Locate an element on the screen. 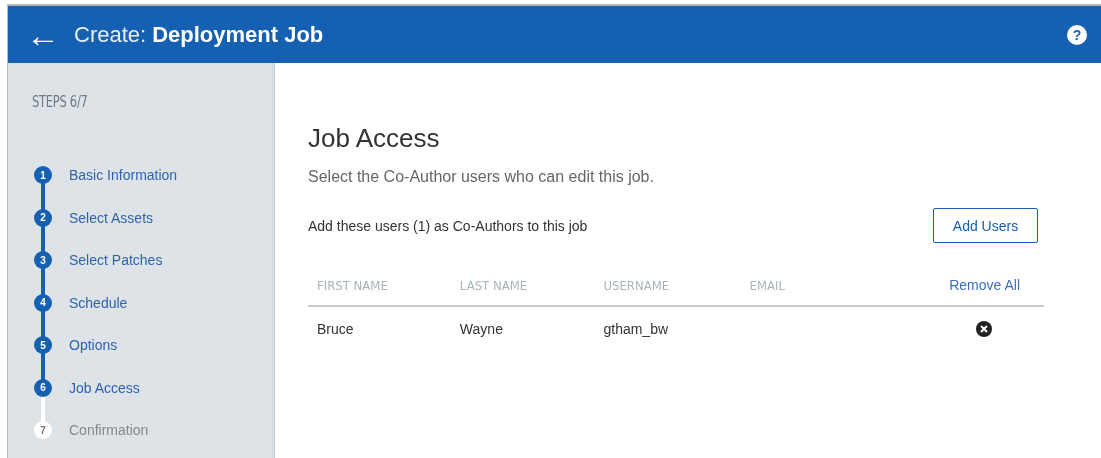  step-number: 2 is located at coordinates (43, 217).